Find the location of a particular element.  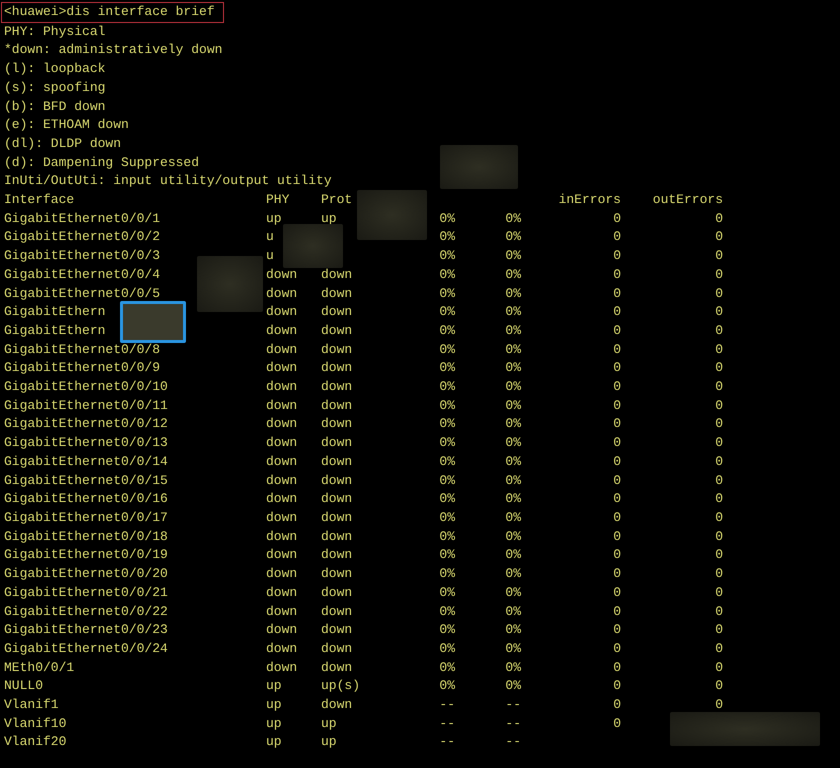

table-cell-text: GigabitEthernet0/0/24 is located at coordinates (86, 649).